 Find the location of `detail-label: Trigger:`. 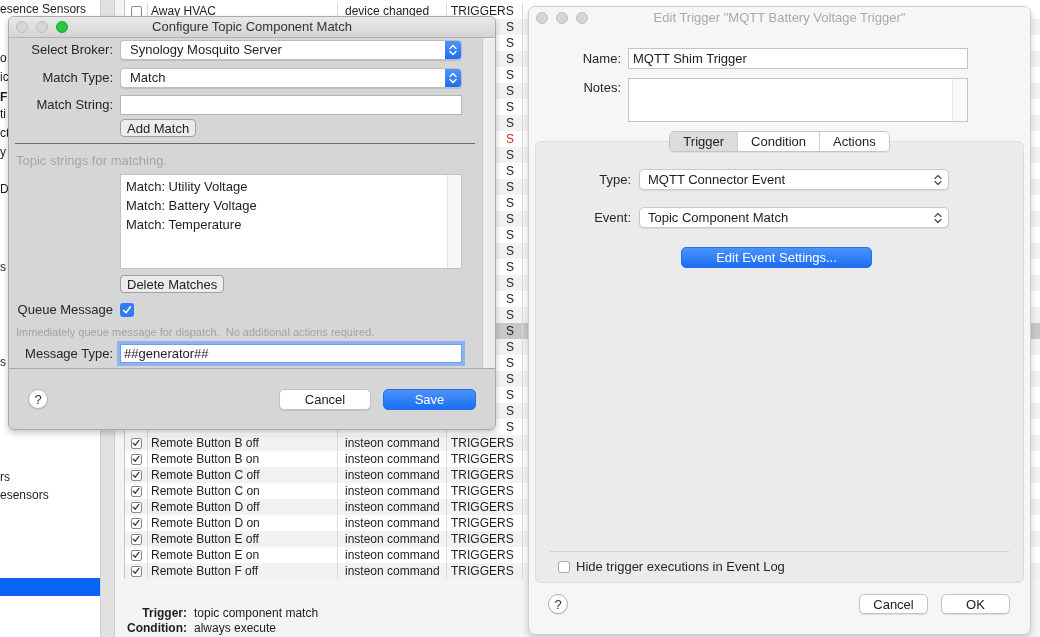

detail-label: Trigger: is located at coordinates (164, 613).